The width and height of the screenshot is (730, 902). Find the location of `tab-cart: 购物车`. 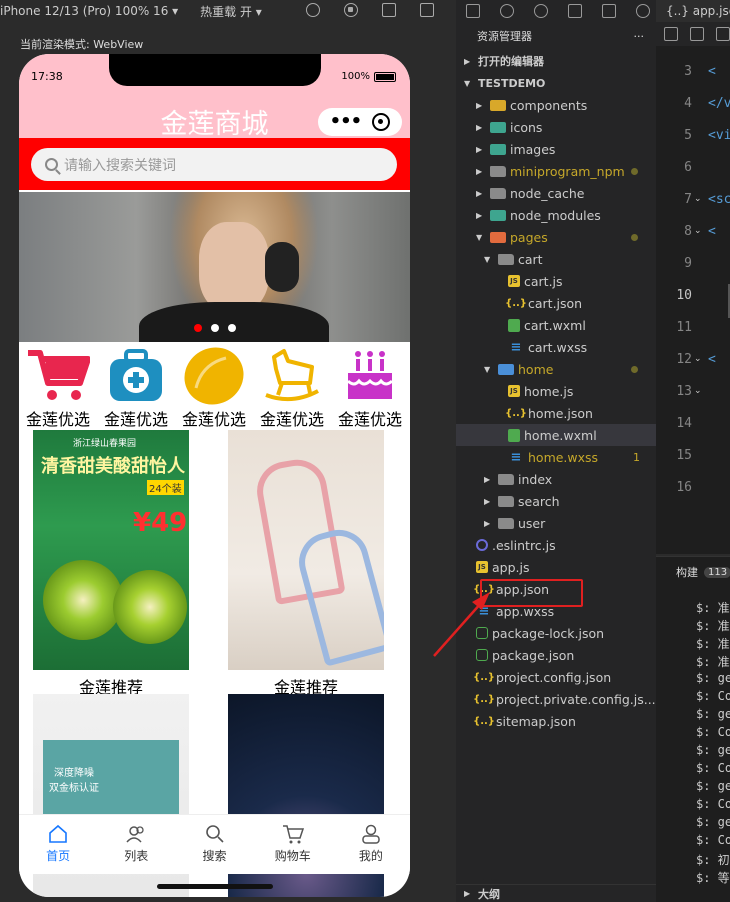

tab-cart: 购物车 is located at coordinates (293, 844).